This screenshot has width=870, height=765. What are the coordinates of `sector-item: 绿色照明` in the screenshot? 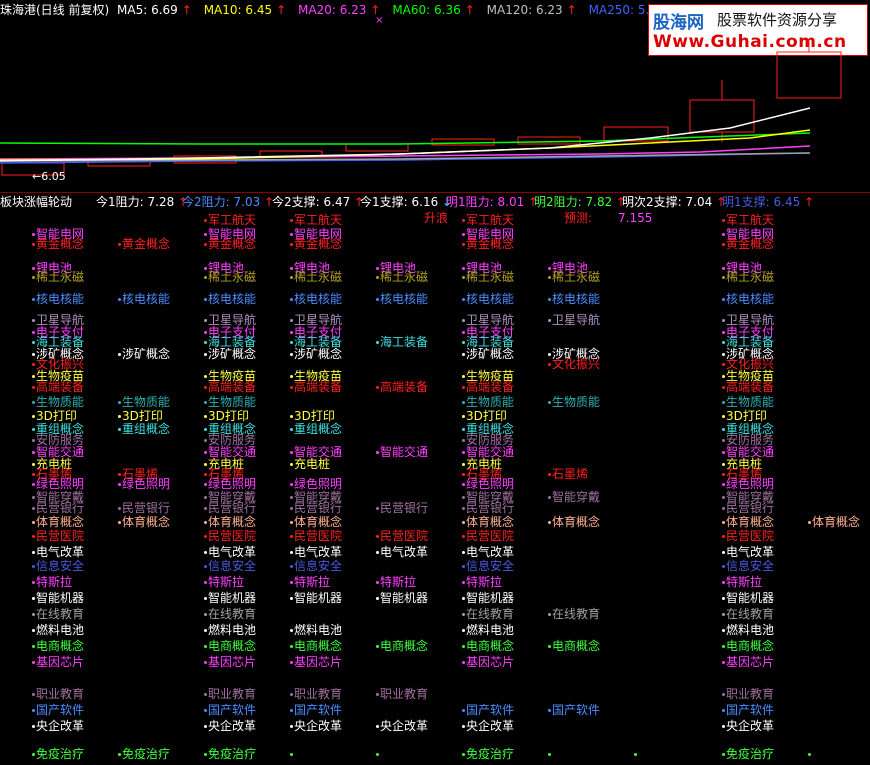 It's located at (144, 484).